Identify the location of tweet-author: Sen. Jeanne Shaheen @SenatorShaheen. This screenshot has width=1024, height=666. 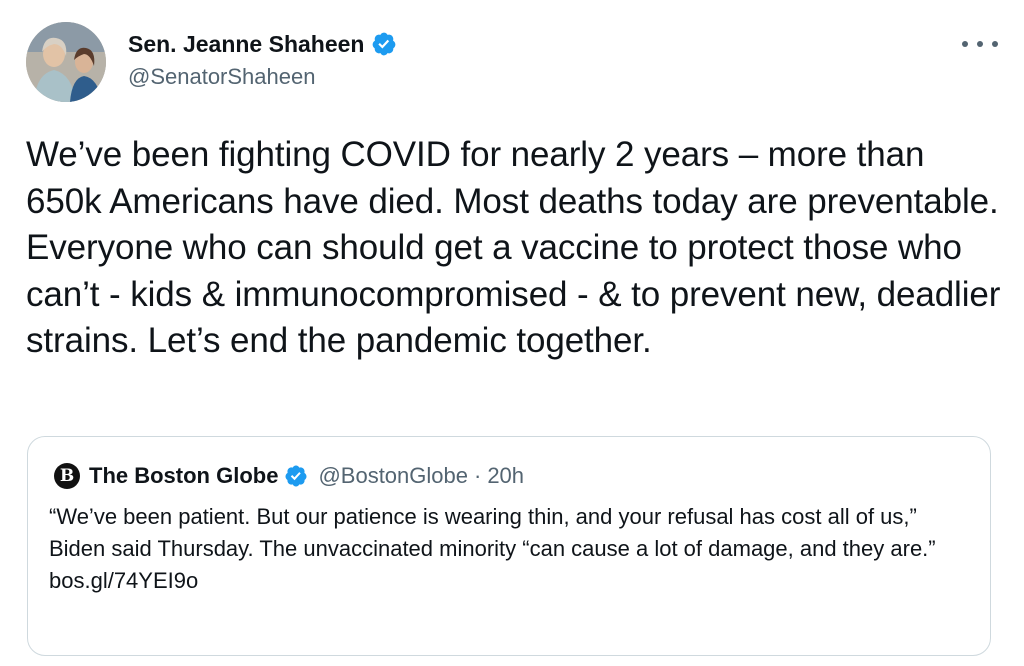
(262, 59).